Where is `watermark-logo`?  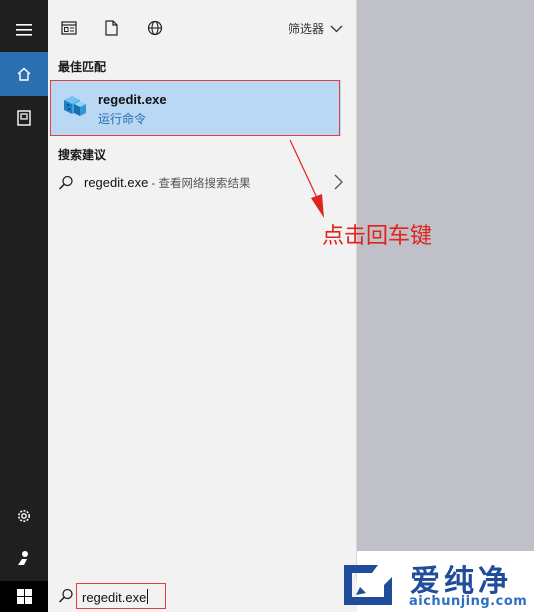
watermark-logo is located at coordinates (368, 584).